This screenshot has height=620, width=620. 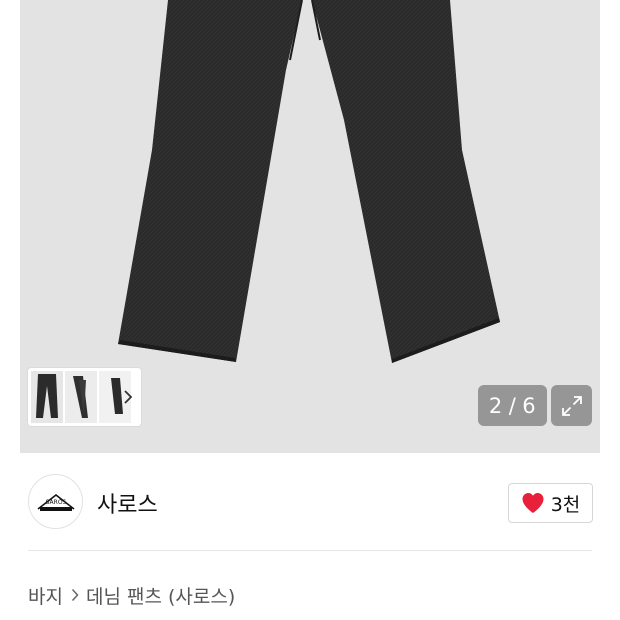 I want to click on brand-row: SAROS 사로스 3천, so click(x=310, y=501).